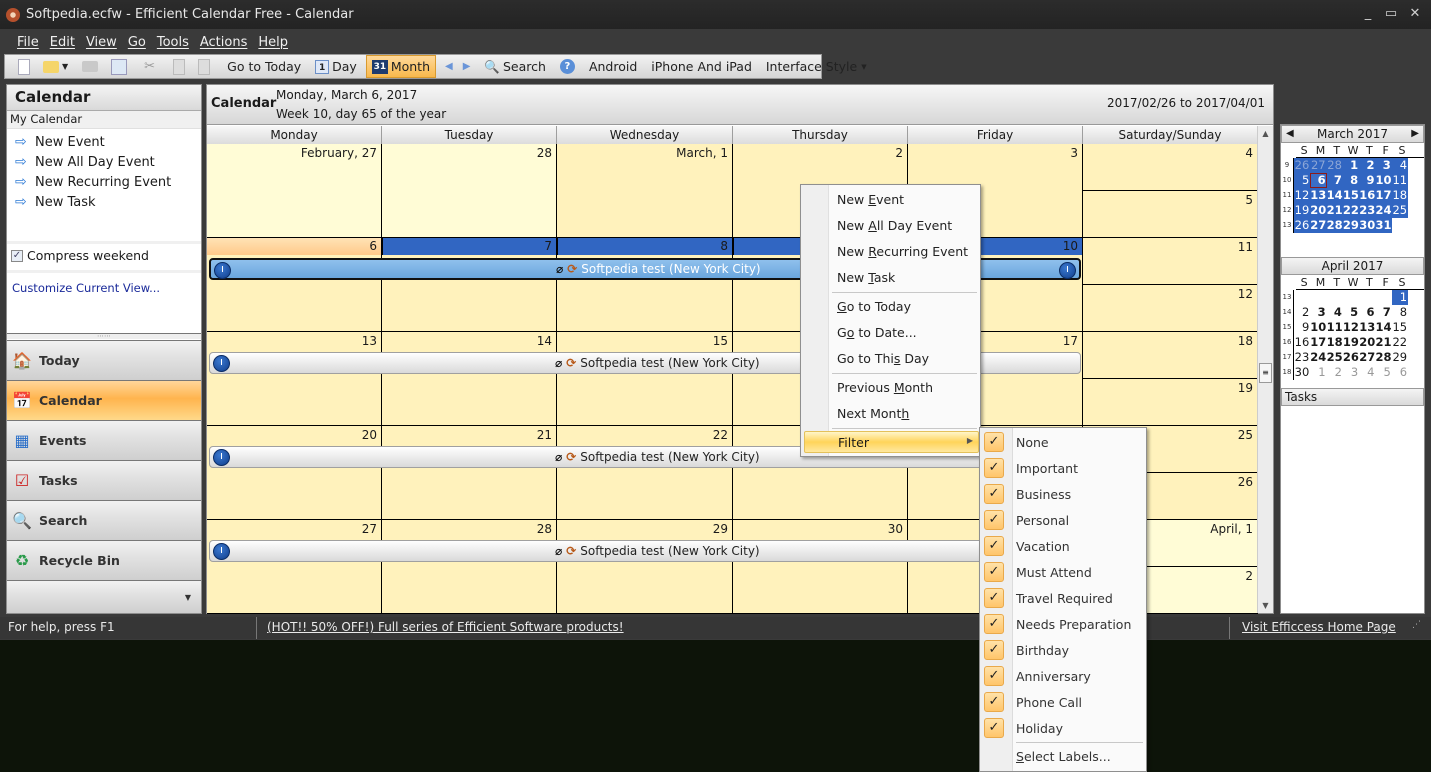 The height and width of the screenshot is (772, 1431). What do you see at coordinates (1391, 13) in the screenshot?
I see `maximize-button: ▭` at bounding box center [1391, 13].